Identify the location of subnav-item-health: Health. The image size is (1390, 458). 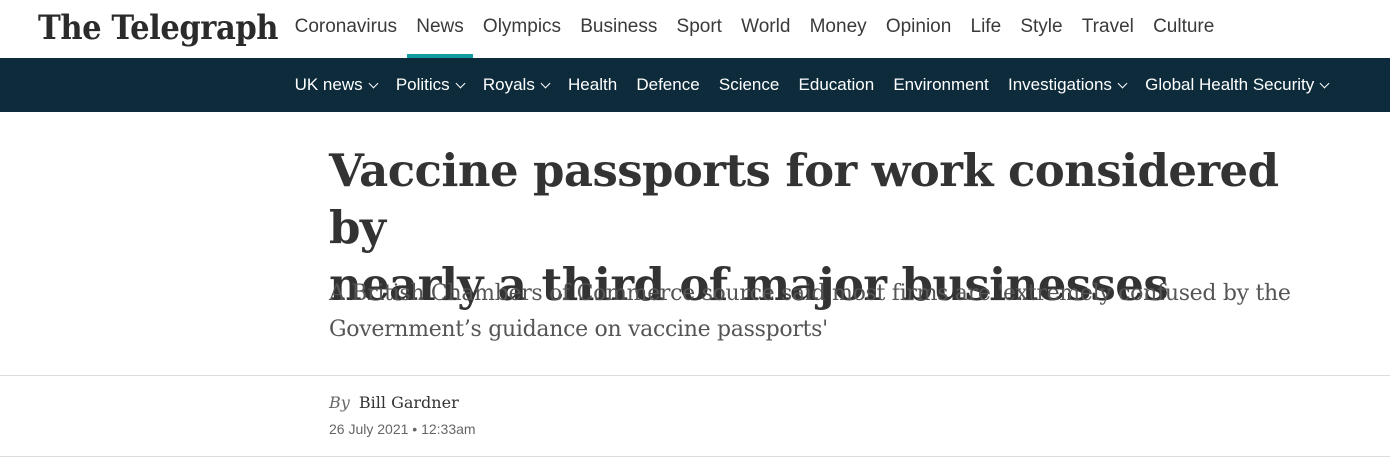
(592, 85).